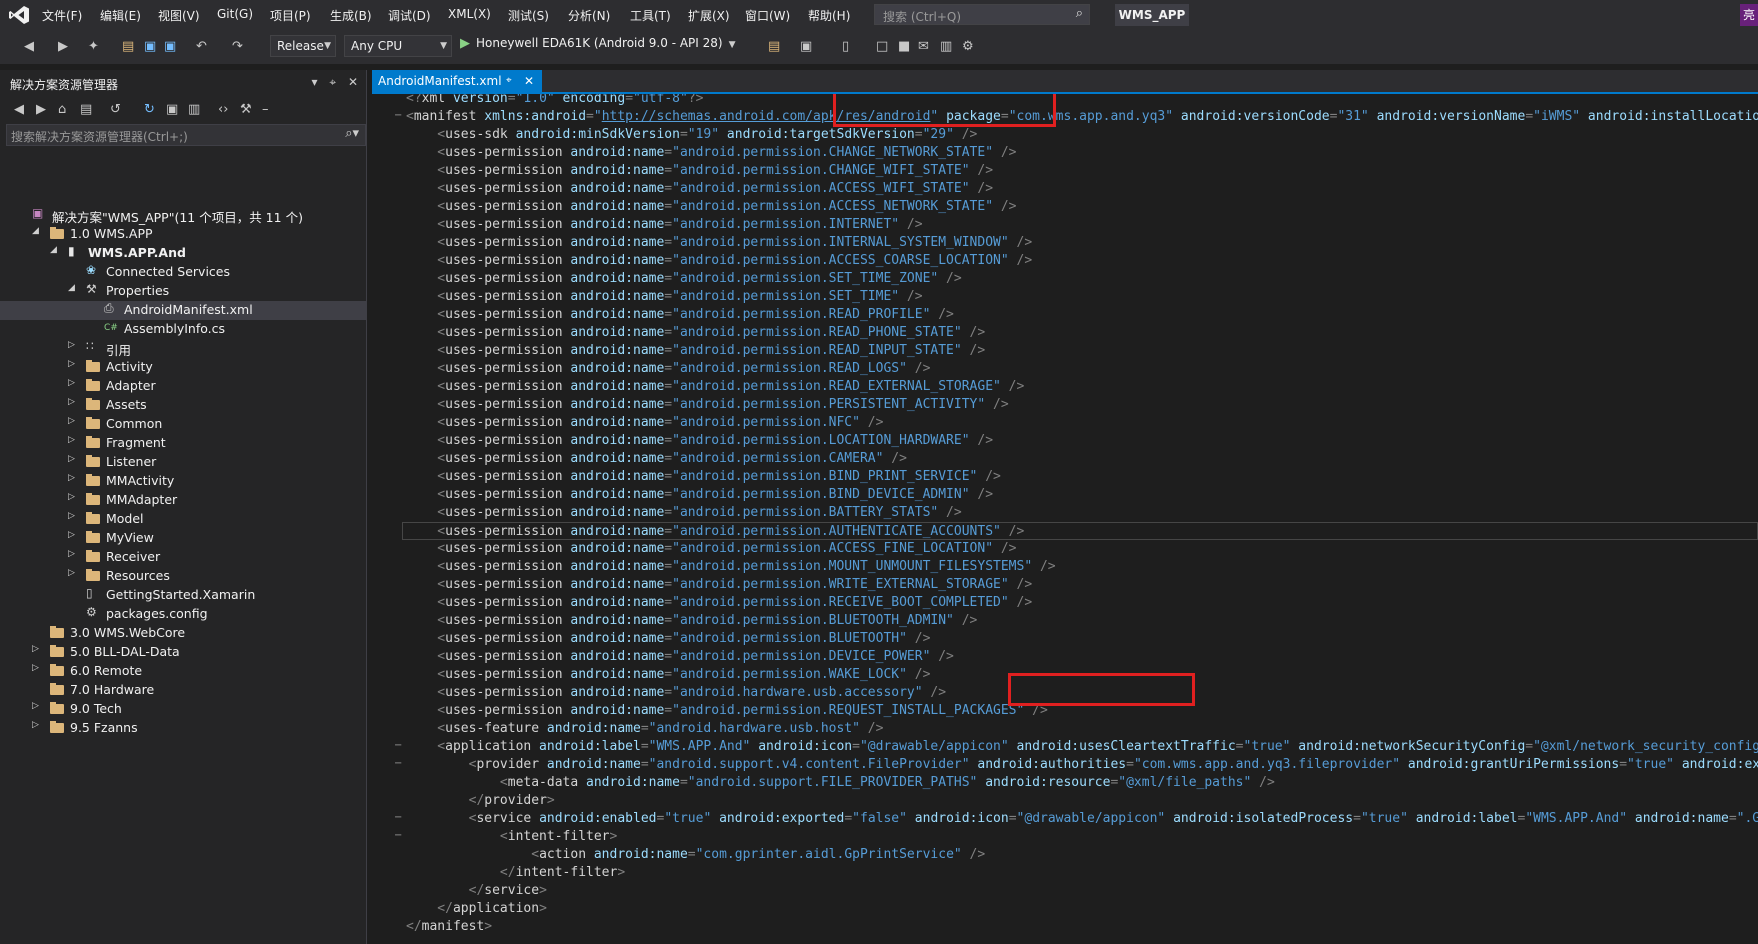  I want to click on tree-item: ▷ Activity, so click(183, 367).